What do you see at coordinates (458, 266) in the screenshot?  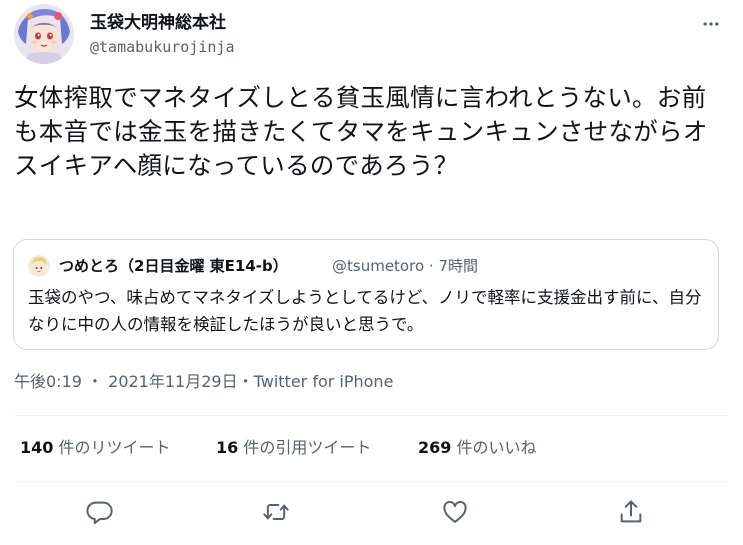 I see `quoted-tweet-time: 7時間` at bounding box center [458, 266].